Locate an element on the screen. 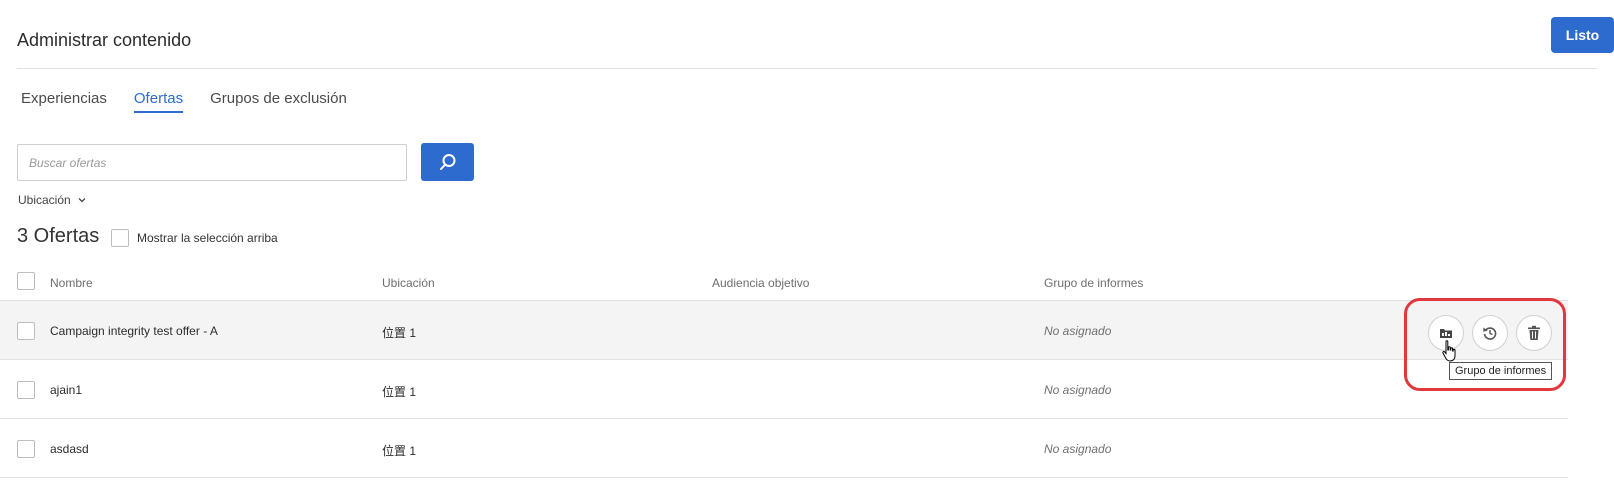 The width and height of the screenshot is (1614, 493). offer-count: 3 Ofertas is located at coordinates (58, 236).